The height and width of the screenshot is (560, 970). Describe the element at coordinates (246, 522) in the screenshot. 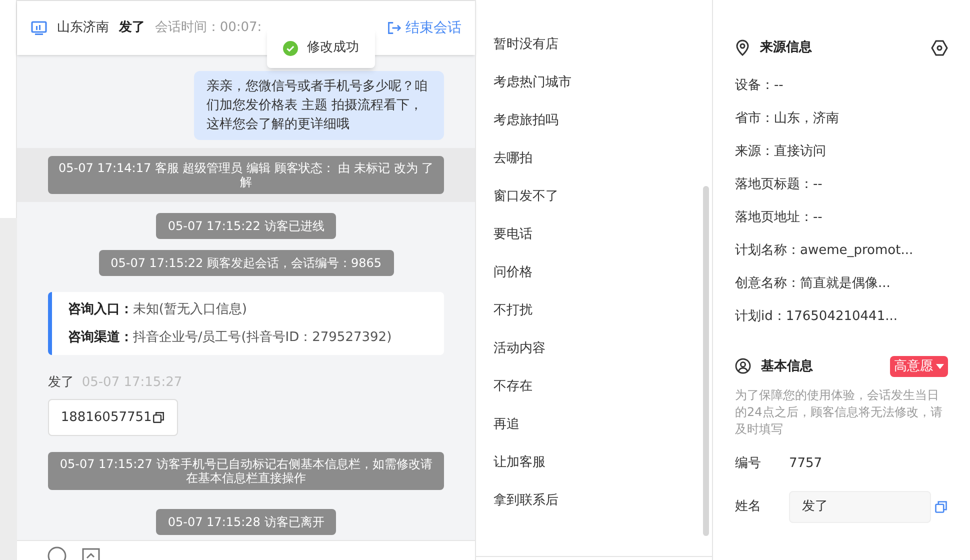

I see `system-message: 05-07 17:15:28 访客已离开` at that location.